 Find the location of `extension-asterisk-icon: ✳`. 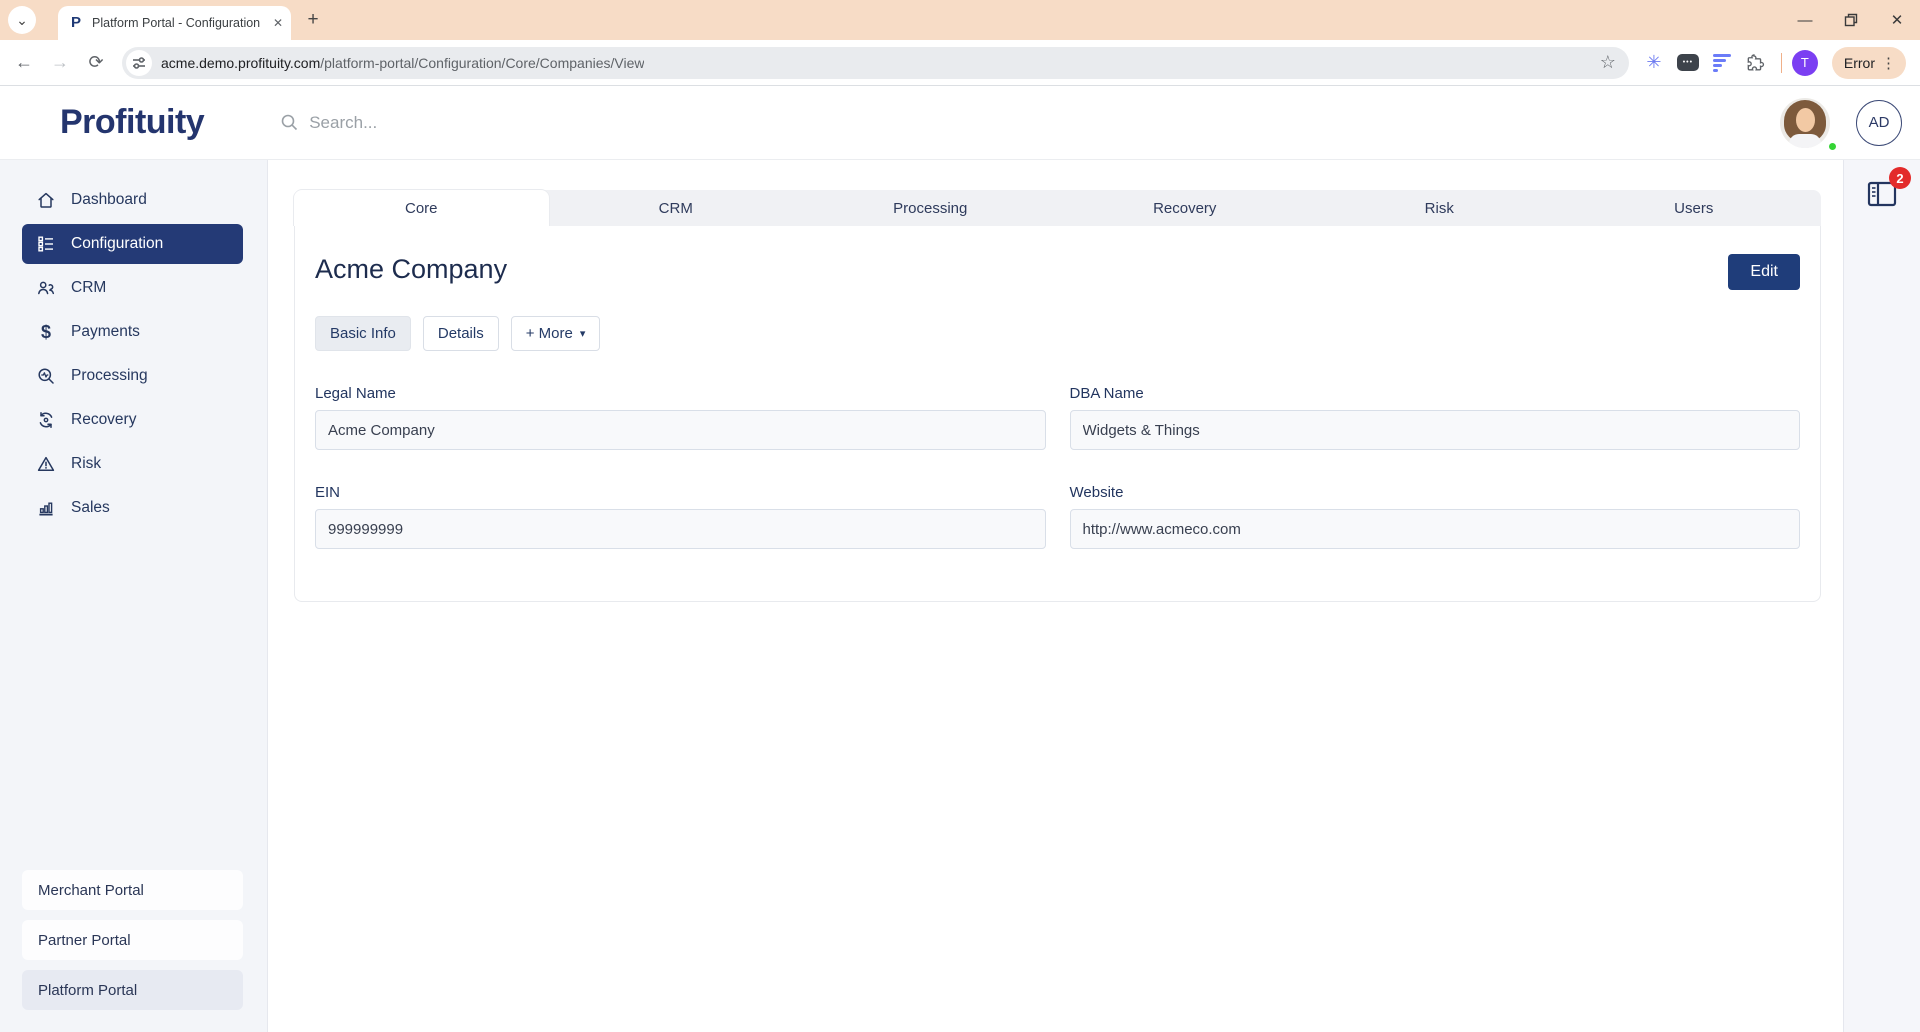

extension-asterisk-icon: ✳ is located at coordinates (1654, 63).